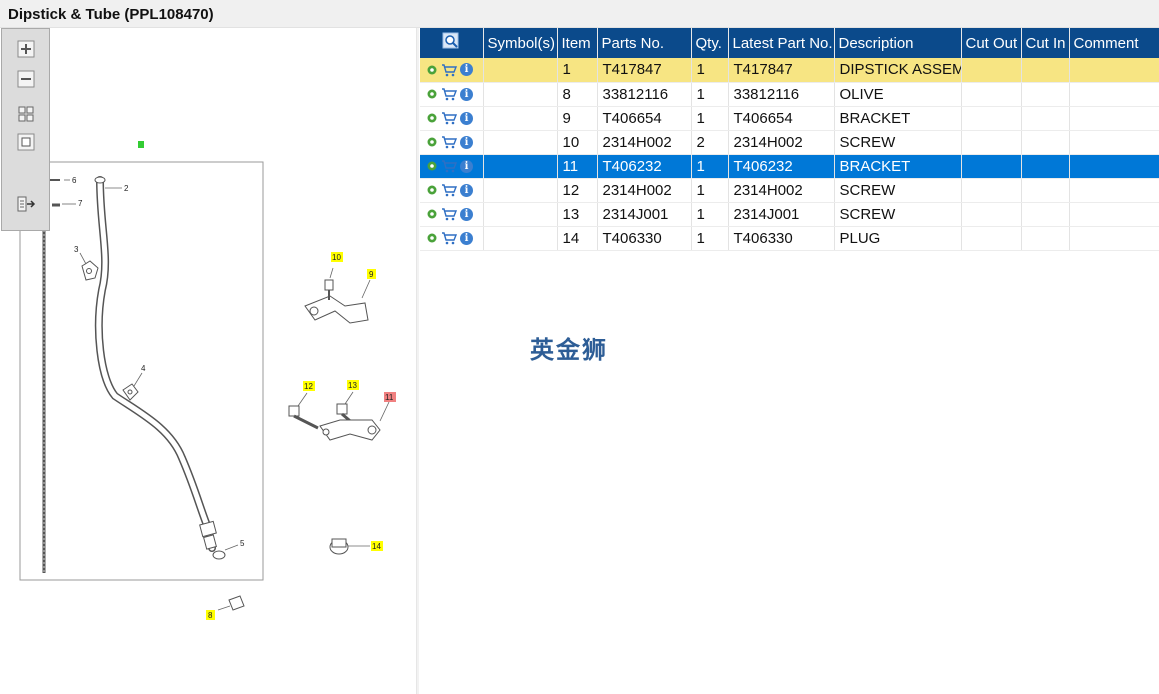  Describe the element at coordinates (898, 166) in the screenshot. I see `cell-description: BRACKET` at that location.